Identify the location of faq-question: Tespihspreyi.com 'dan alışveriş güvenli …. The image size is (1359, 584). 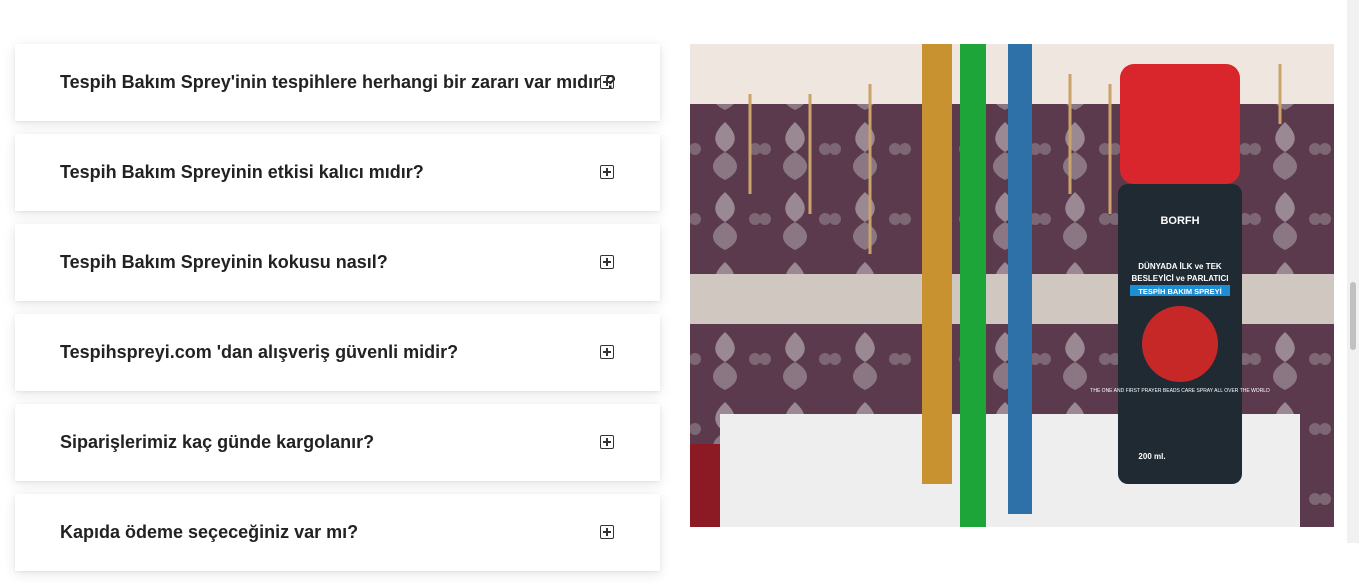
(259, 352).